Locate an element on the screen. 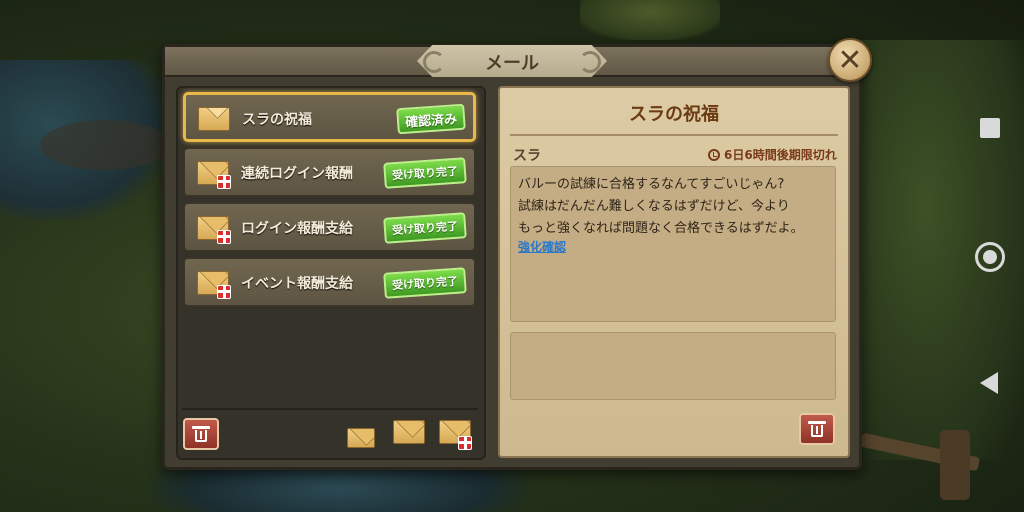  delete-all-button is located at coordinates (201, 434).